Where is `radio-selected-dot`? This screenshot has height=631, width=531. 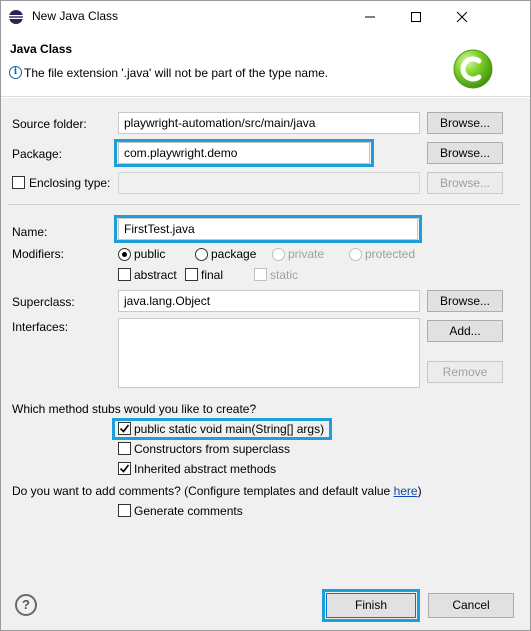
radio-selected-dot is located at coordinates (124, 254).